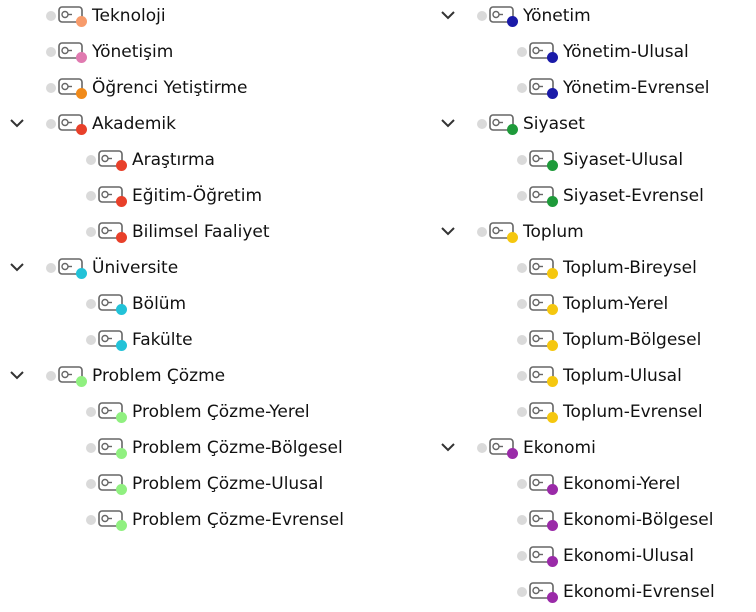 This screenshot has width=756, height=612. What do you see at coordinates (228, 484) in the screenshot?
I see `tree-item-label: Problem Çözme-Ulusal` at bounding box center [228, 484].